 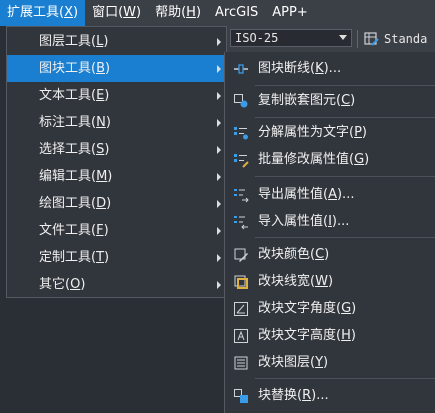 What do you see at coordinates (357, 39) in the screenshot?
I see `toolbar-divider` at bounding box center [357, 39].